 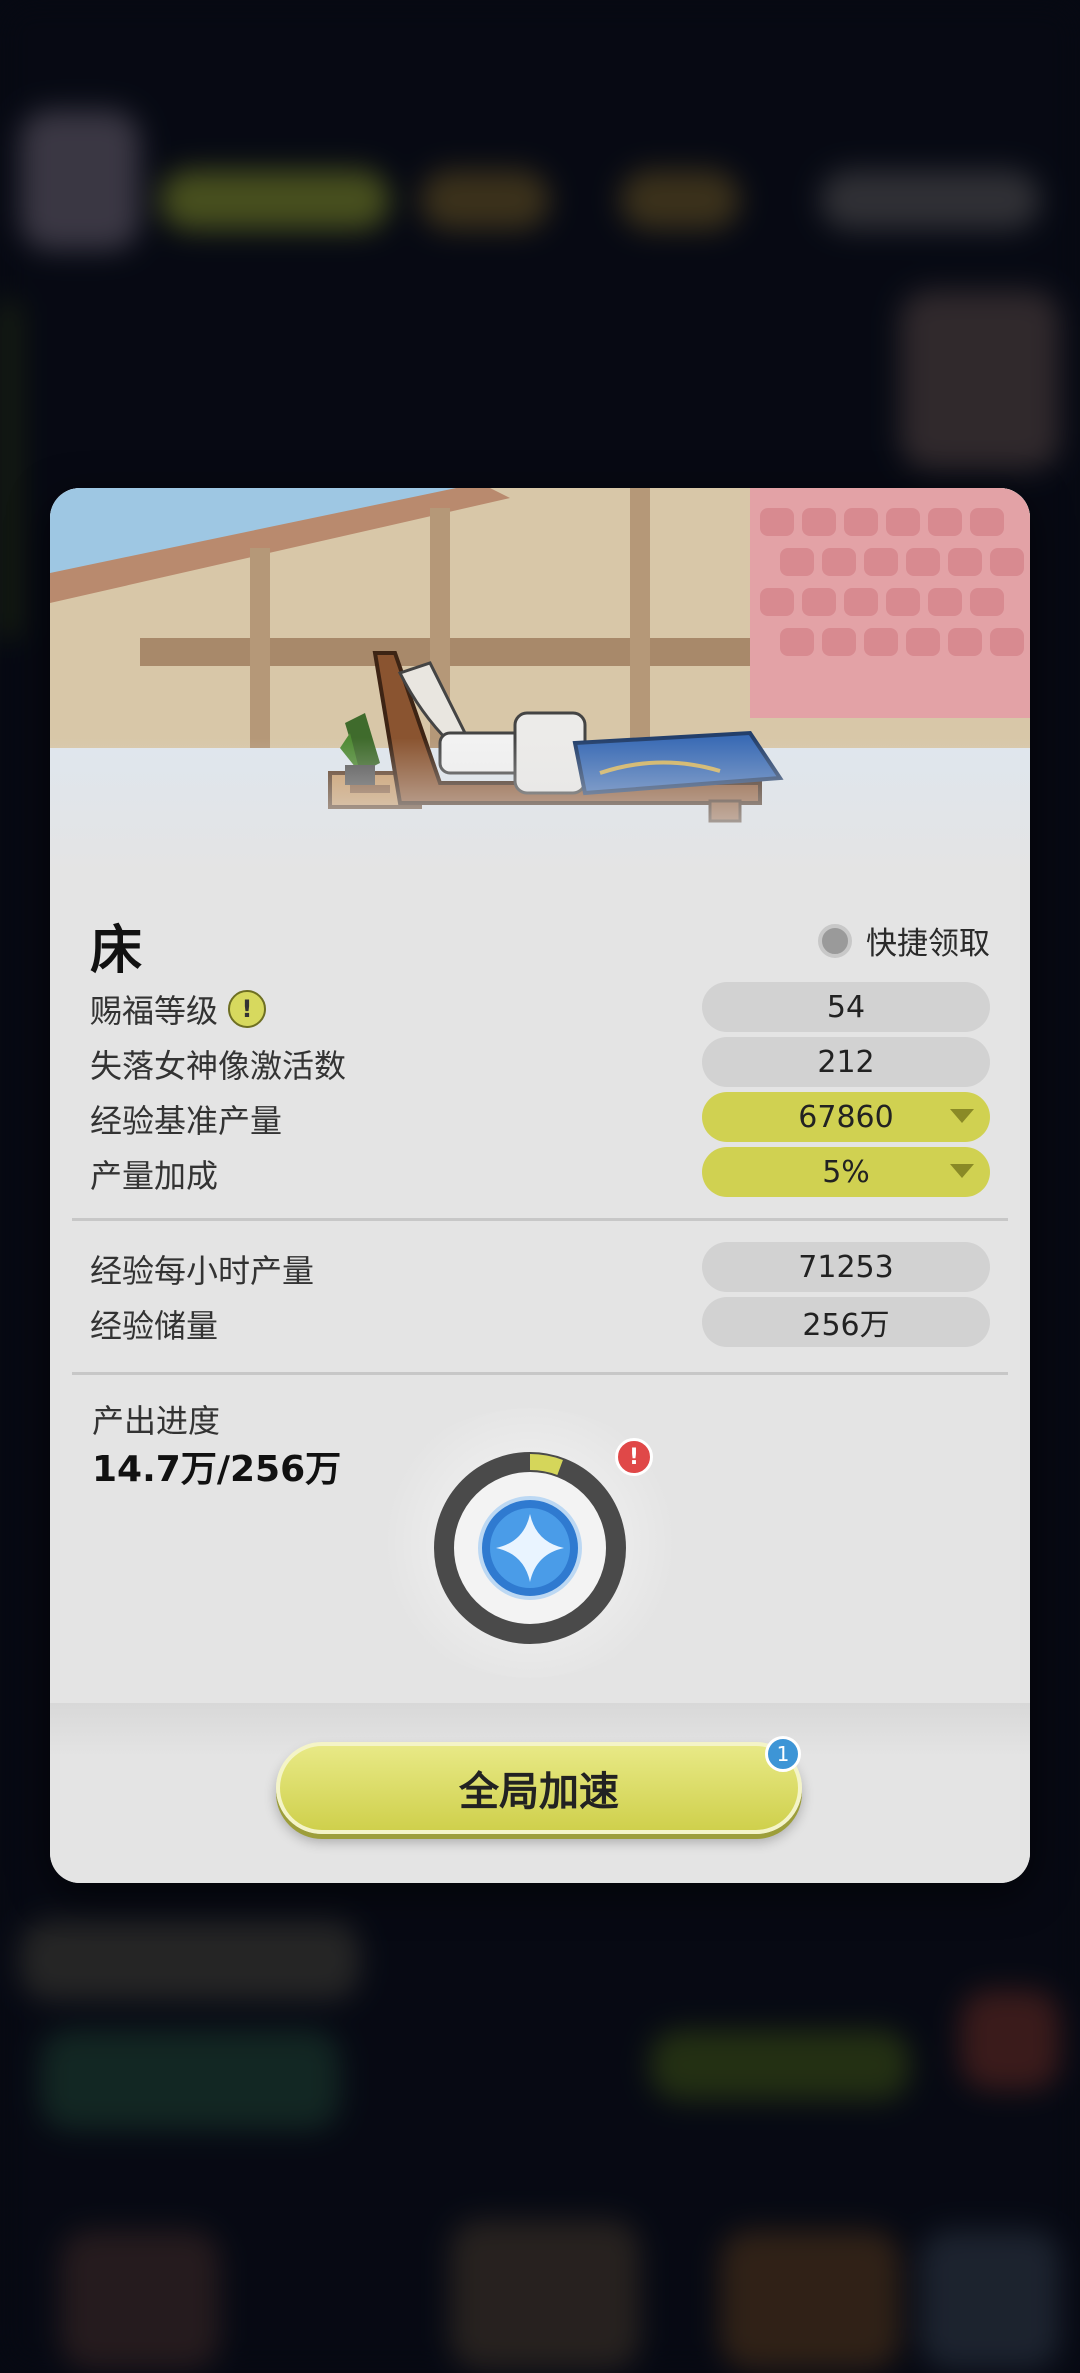 I want to click on progress-label: 产出进度, so click(x=156, y=1421).